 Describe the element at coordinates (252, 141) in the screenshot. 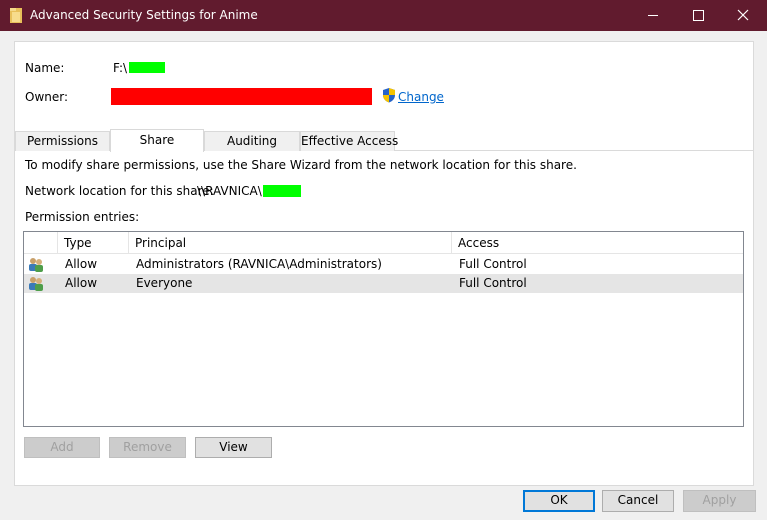

I see `tab-auditing: Auditing` at that location.